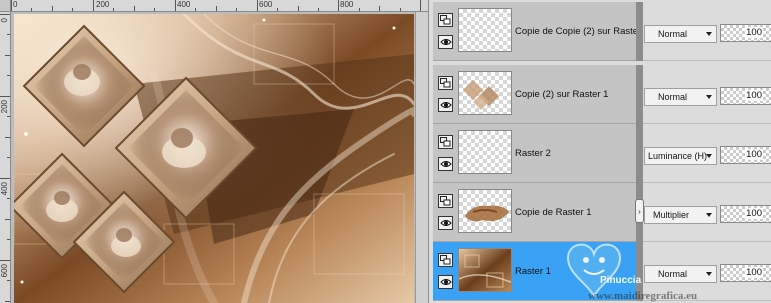 The image size is (771, 303). I want to click on layer-main: Copie de Copie (2) sur Raster 1, so click(541, 31).